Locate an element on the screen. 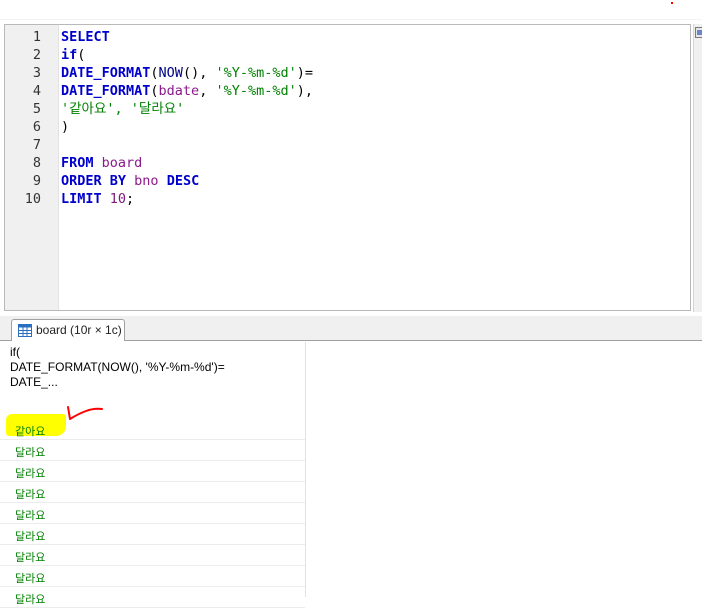 This screenshot has width=702, height=608. tab-board-result: board (10r × 1c) is located at coordinates (68, 330).